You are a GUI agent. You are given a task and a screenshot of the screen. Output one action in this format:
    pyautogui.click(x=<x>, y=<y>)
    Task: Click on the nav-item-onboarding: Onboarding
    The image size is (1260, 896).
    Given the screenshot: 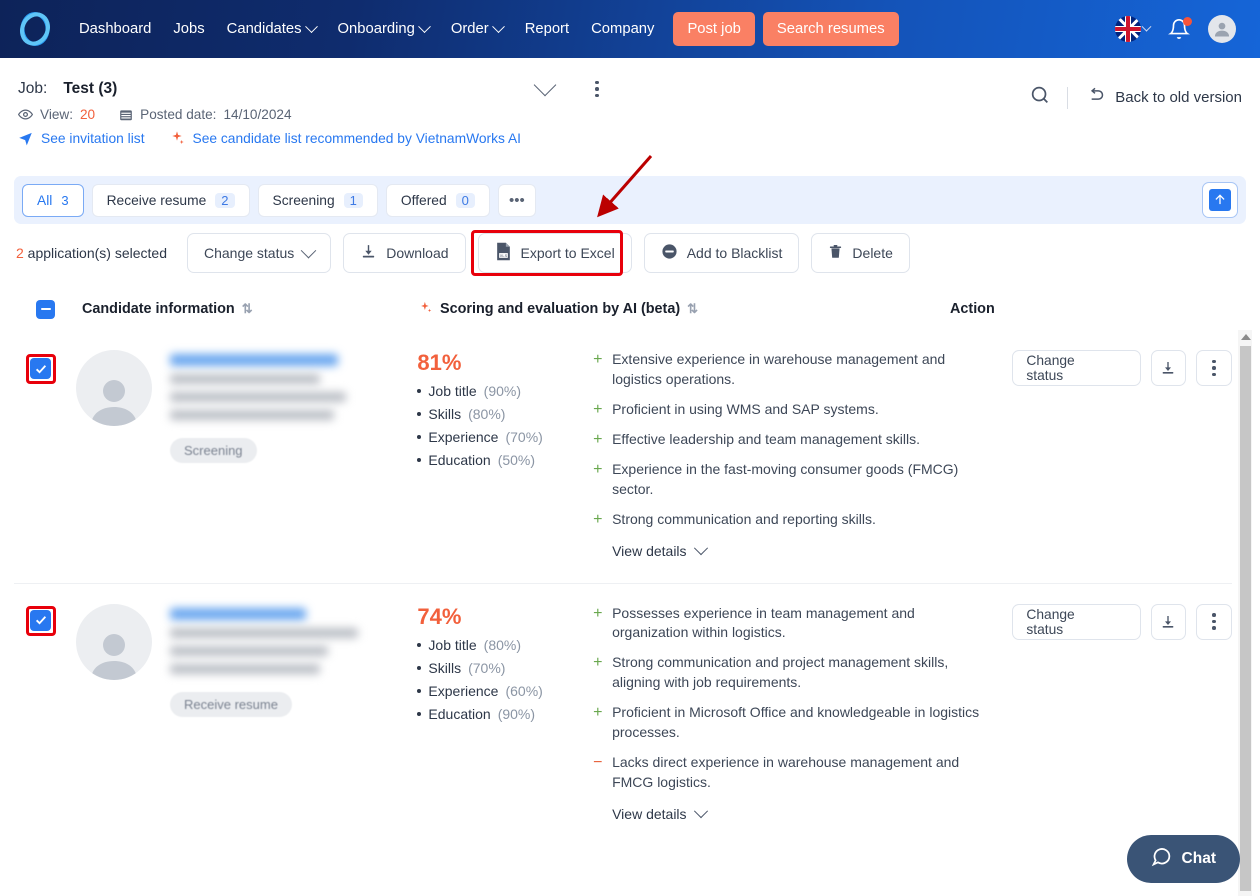 What is the action you would take?
    pyautogui.click(x=383, y=29)
    